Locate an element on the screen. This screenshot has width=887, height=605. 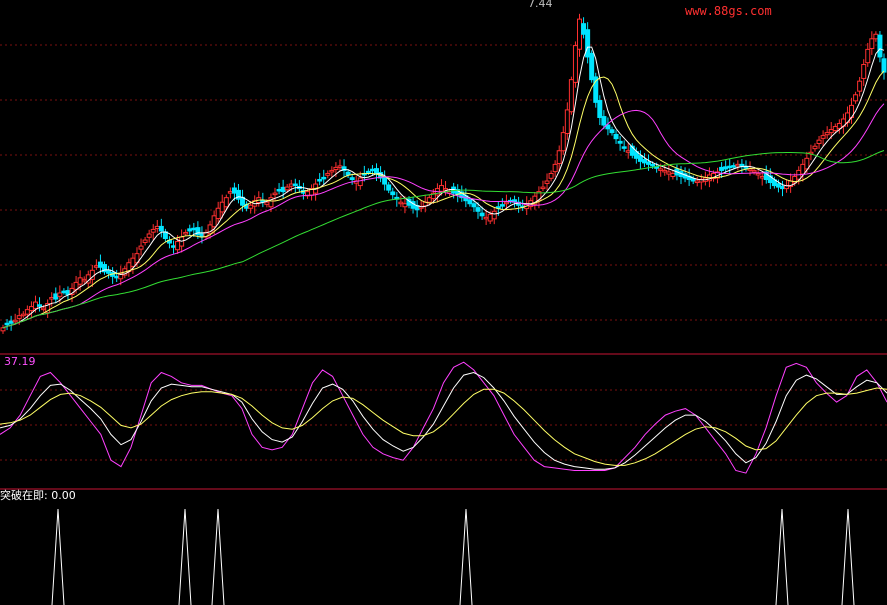
oscillator-line-slow is located at coordinates (443, 426).